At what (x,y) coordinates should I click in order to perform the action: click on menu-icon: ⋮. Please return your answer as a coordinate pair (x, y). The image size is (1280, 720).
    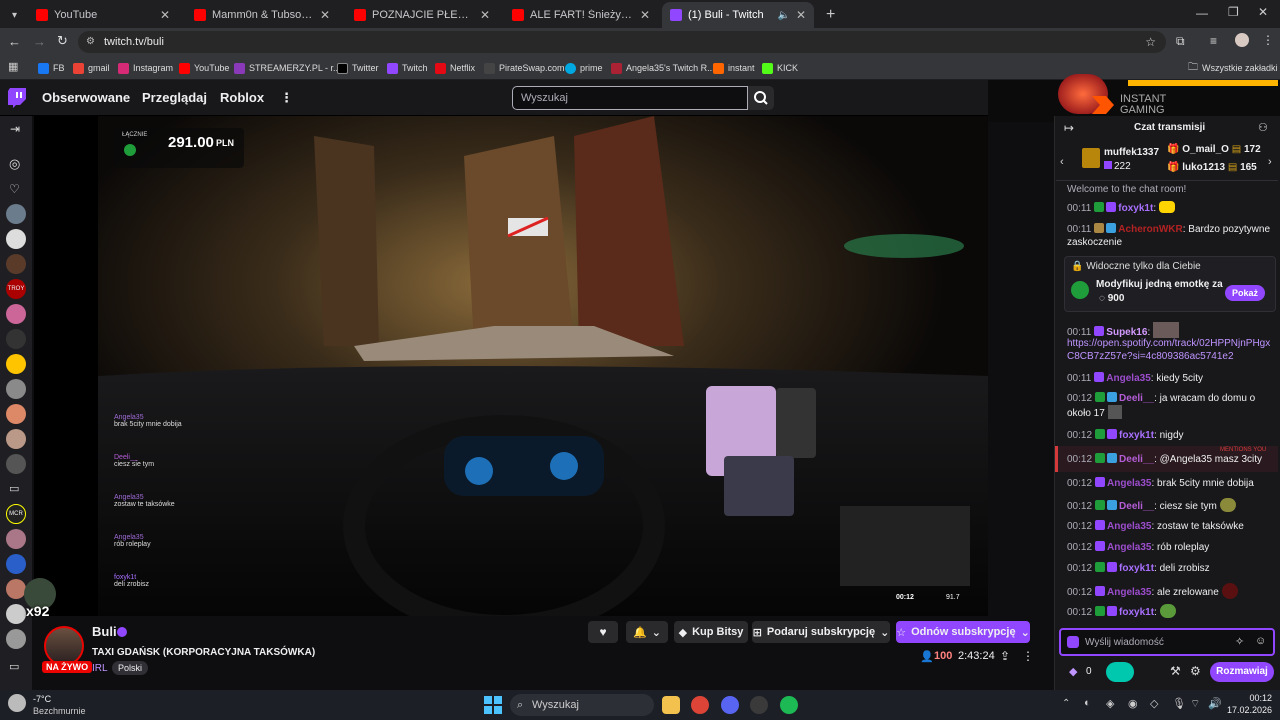
    Looking at the image, I should click on (1268, 40).